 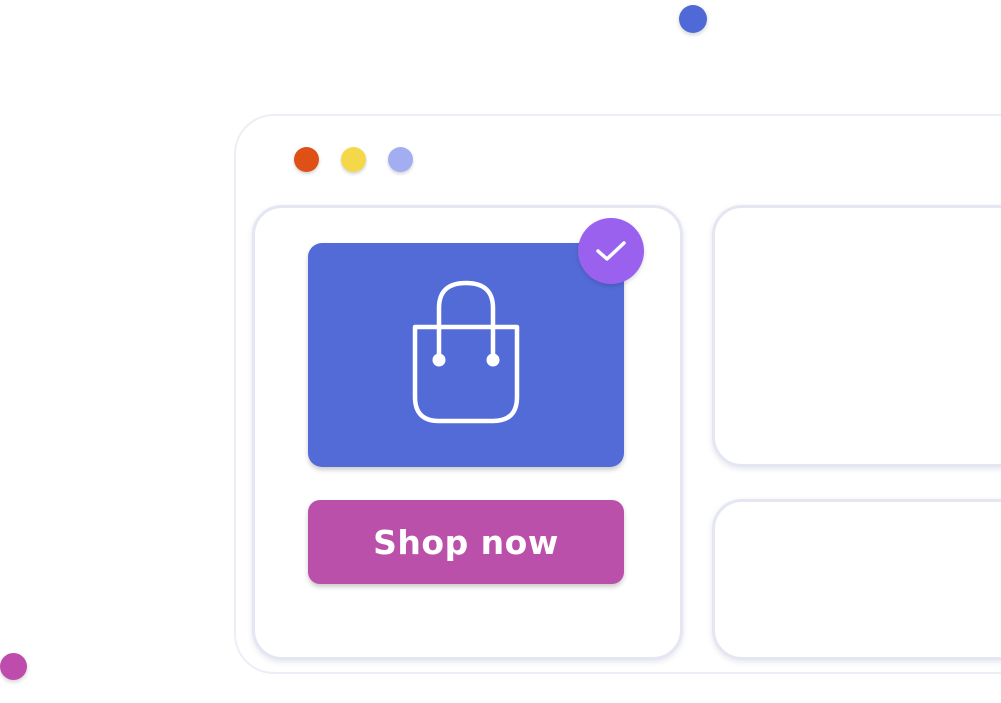 I want to click on window-controls, so click(x=353, y=159).